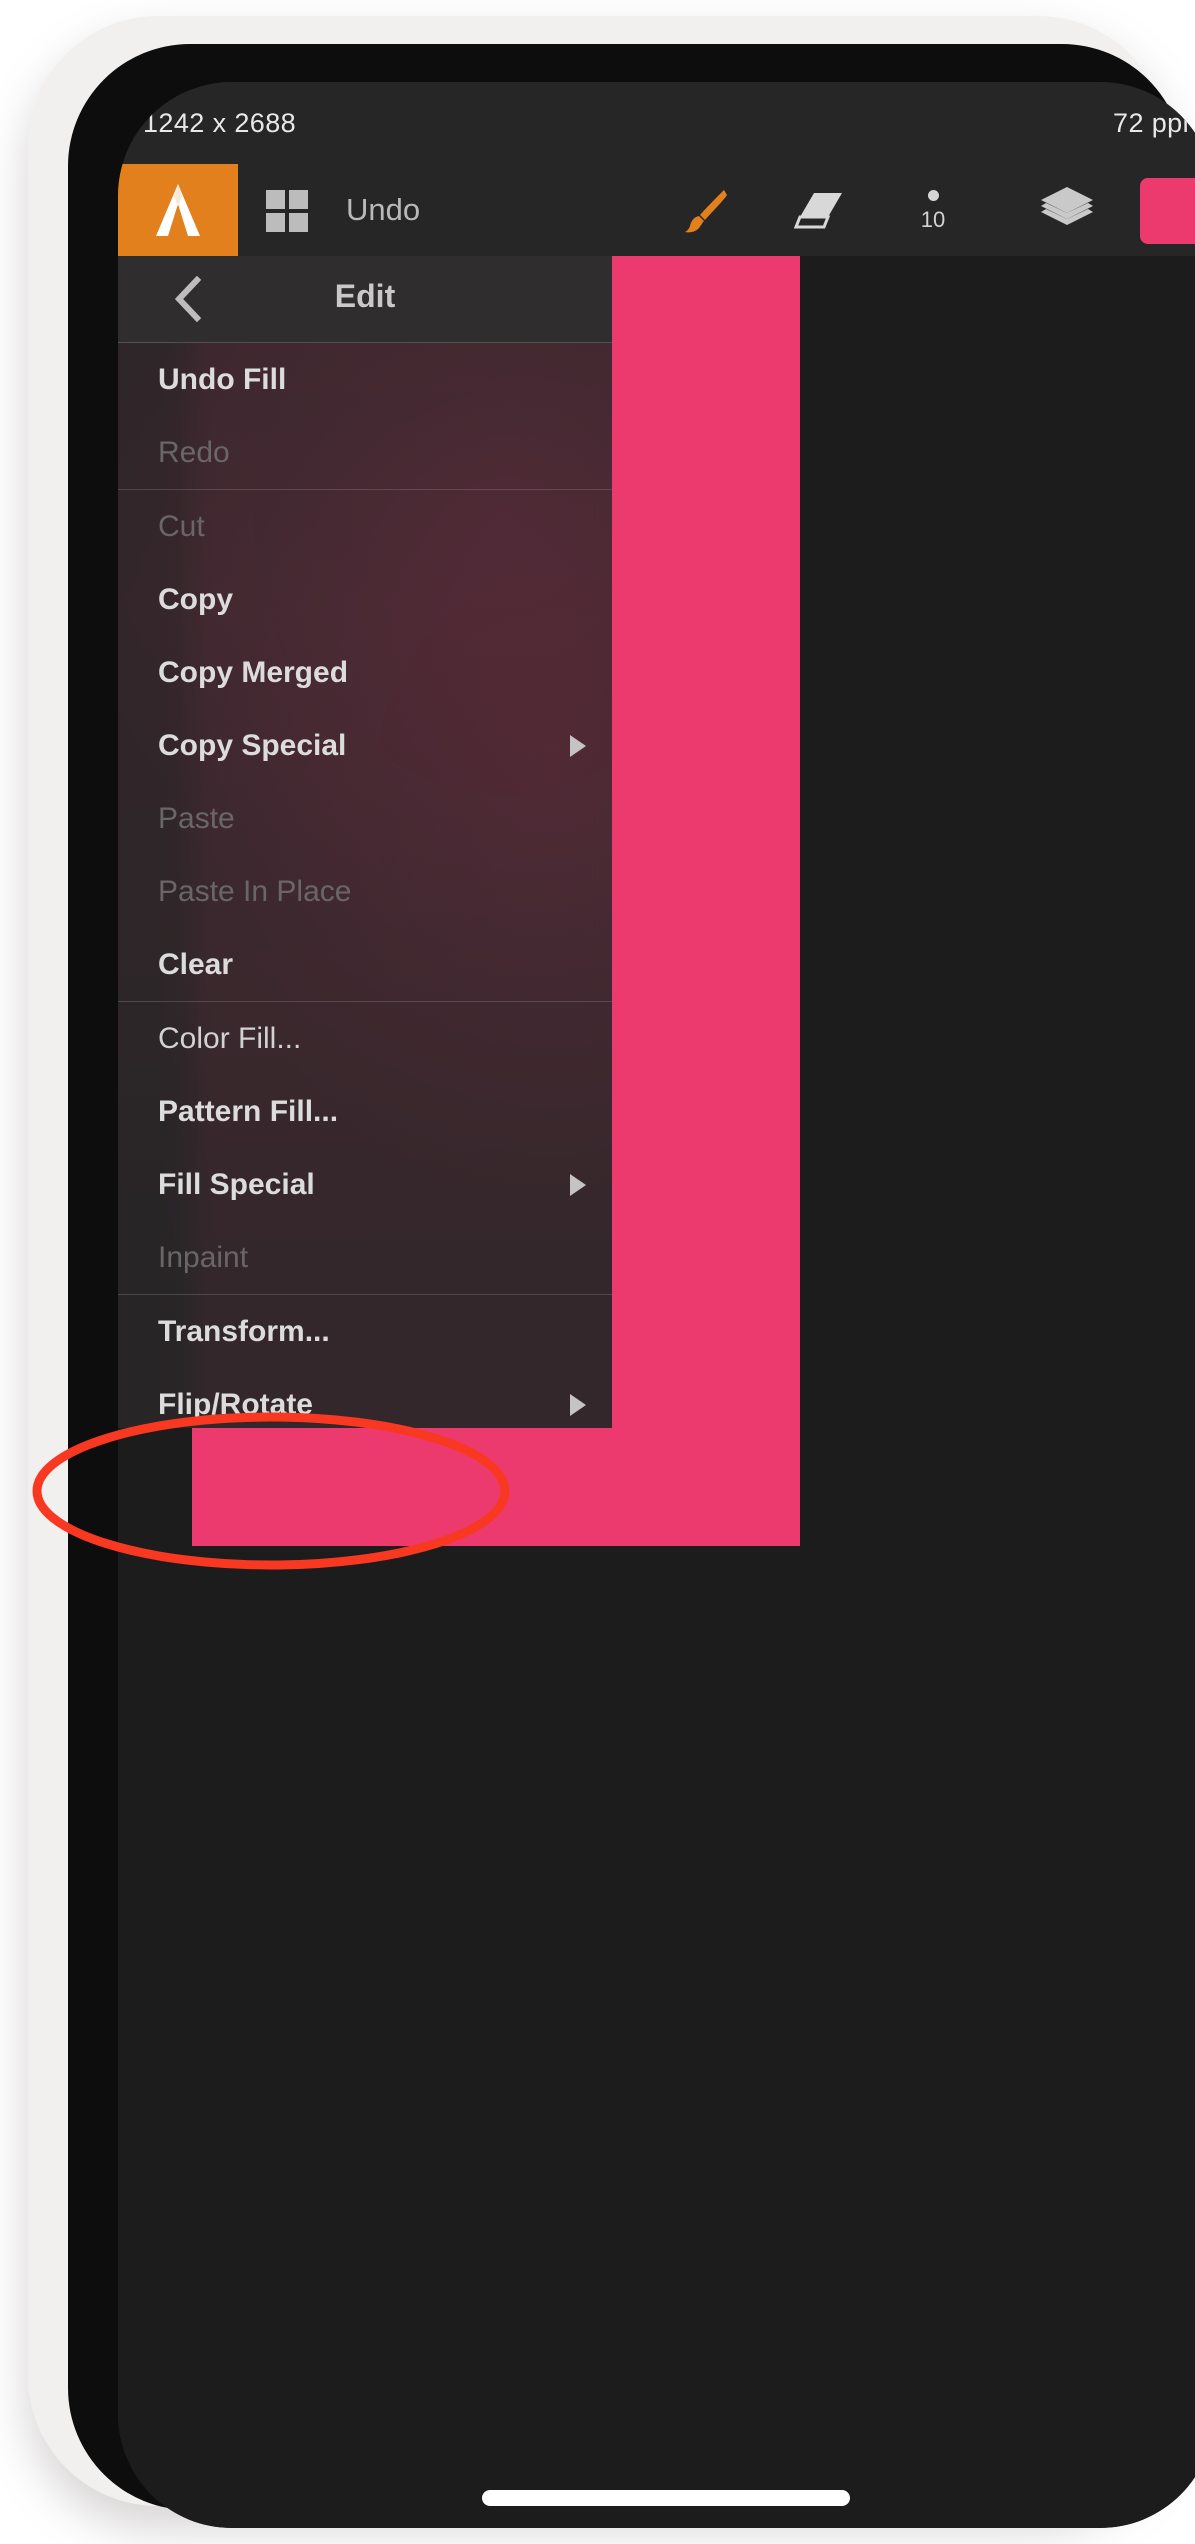 This screenshot has height=2544, width=1195. What do you see at coordinates (365, 379) in the screenshot?
I see `menu-item-undo-fill: Undo Fill` at bounding box center [365, 379].